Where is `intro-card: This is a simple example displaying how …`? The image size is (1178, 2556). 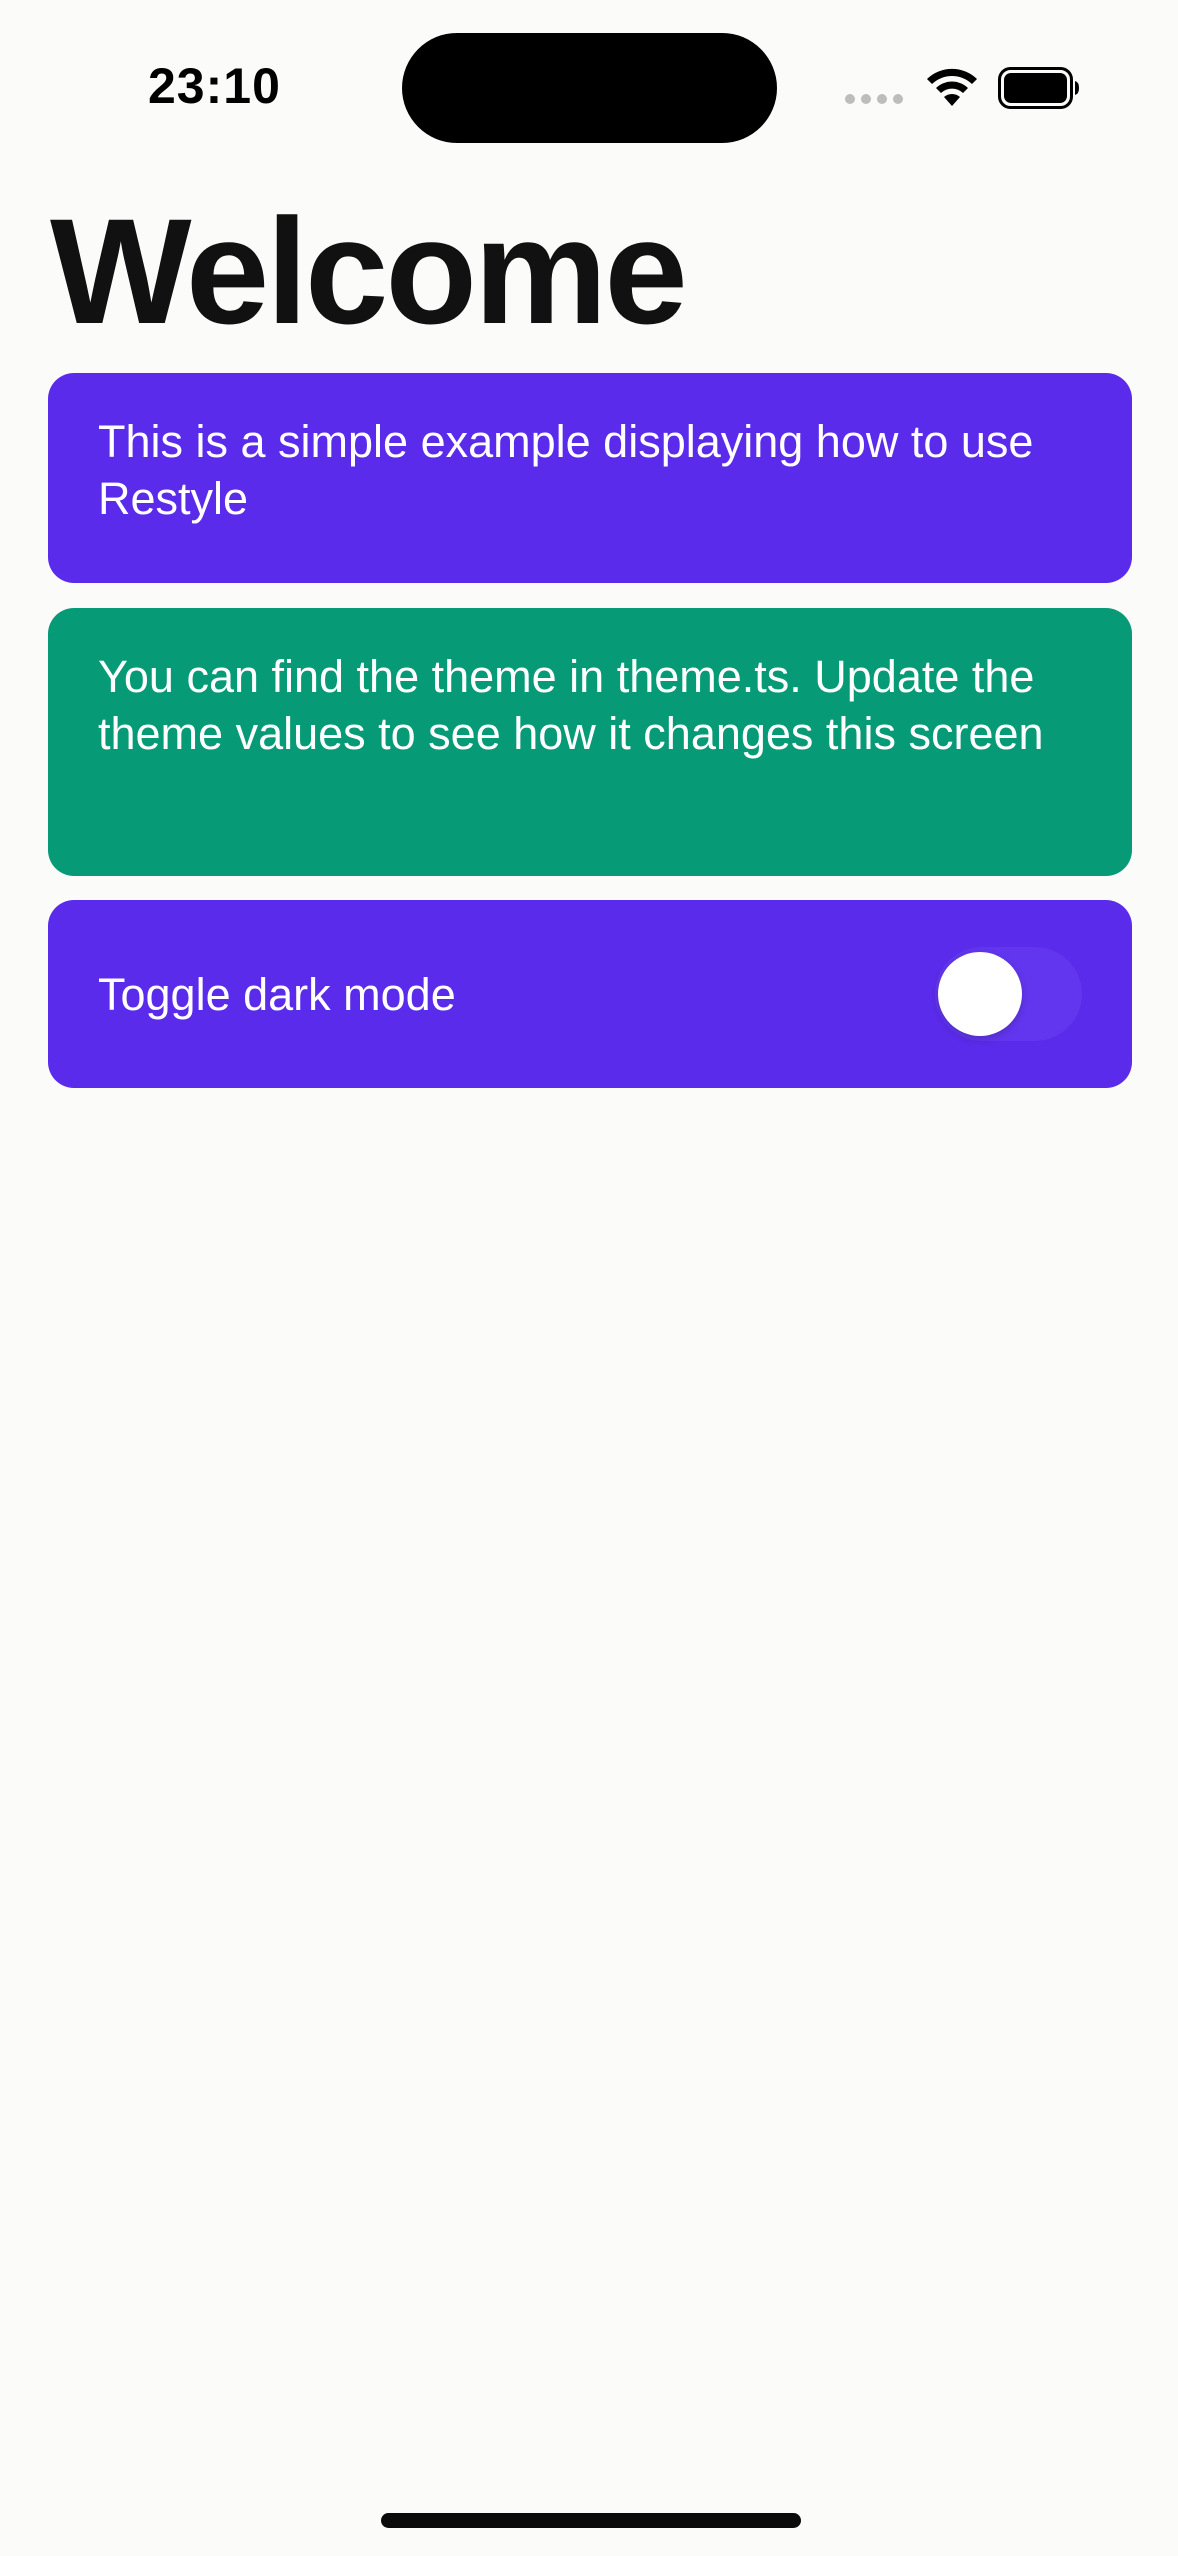 intro-card: This is a simple example displaying how … is located at coordinates (590, 478).